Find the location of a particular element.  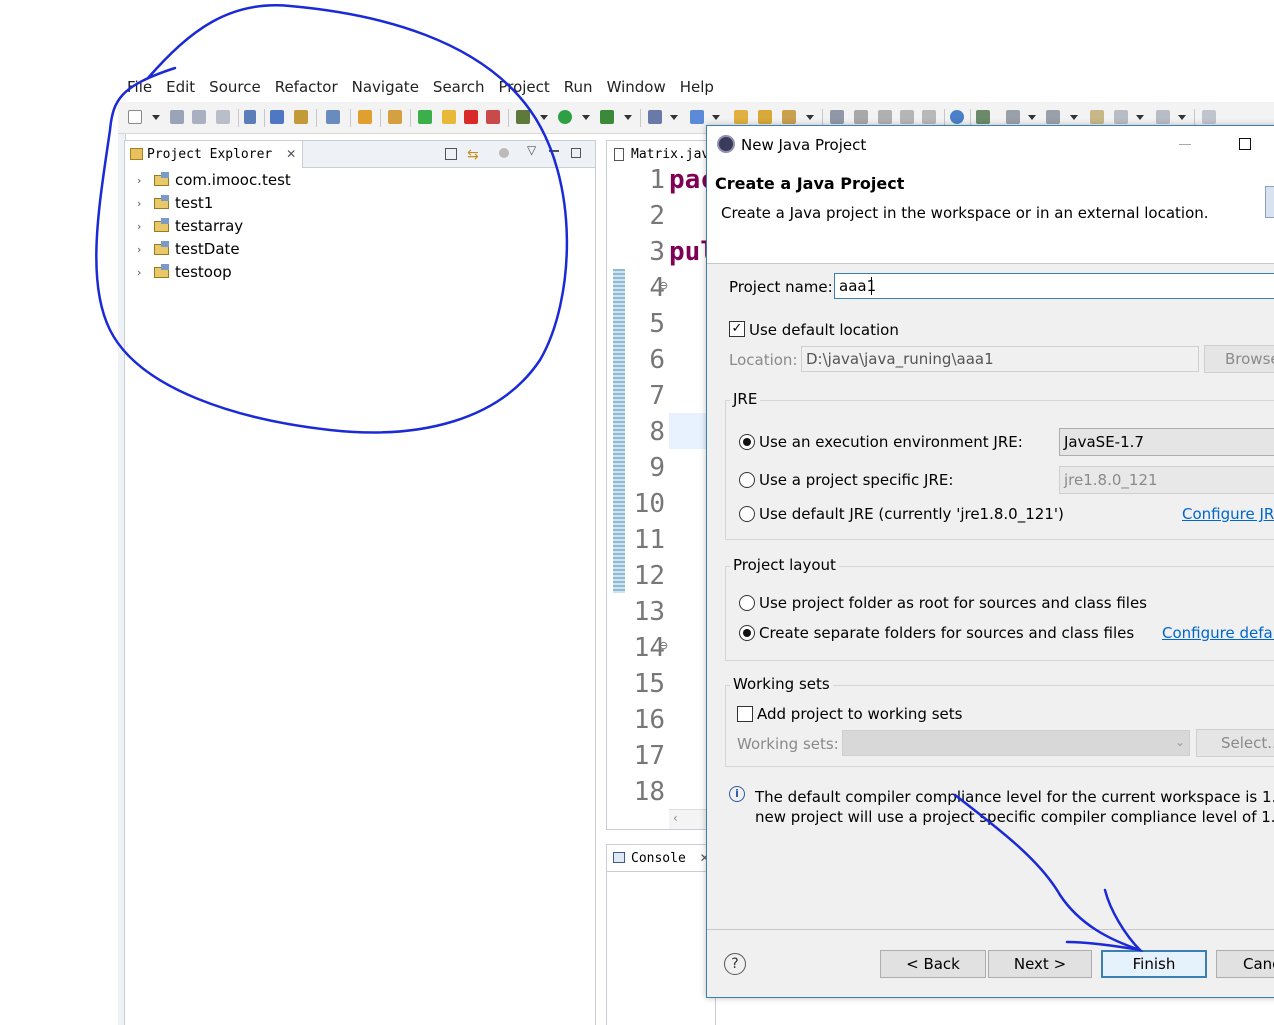

exec-env-select: JavaSE-1.7 is located at coordinates (1166, 442).